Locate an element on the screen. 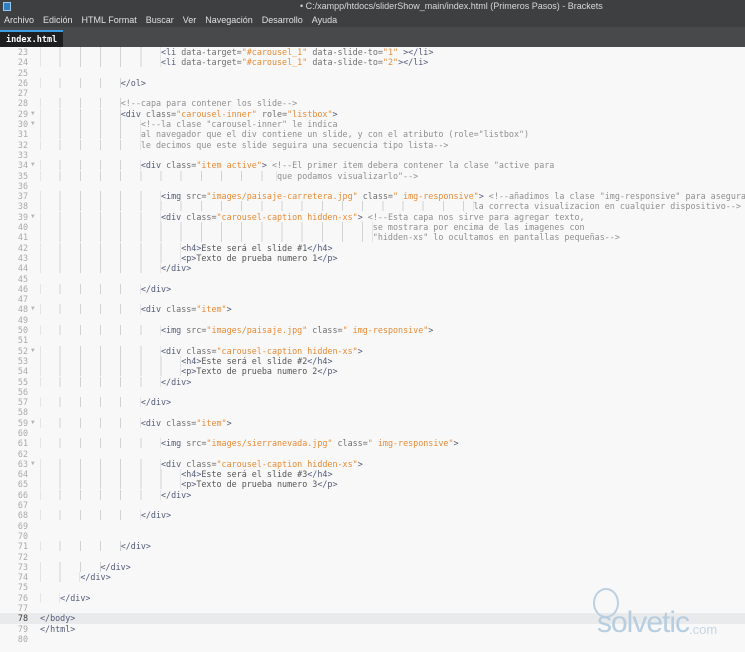 Image resolution: width=745 pixels, height=652 pixels. code-line: 47 is located at coordinates (372, 299).